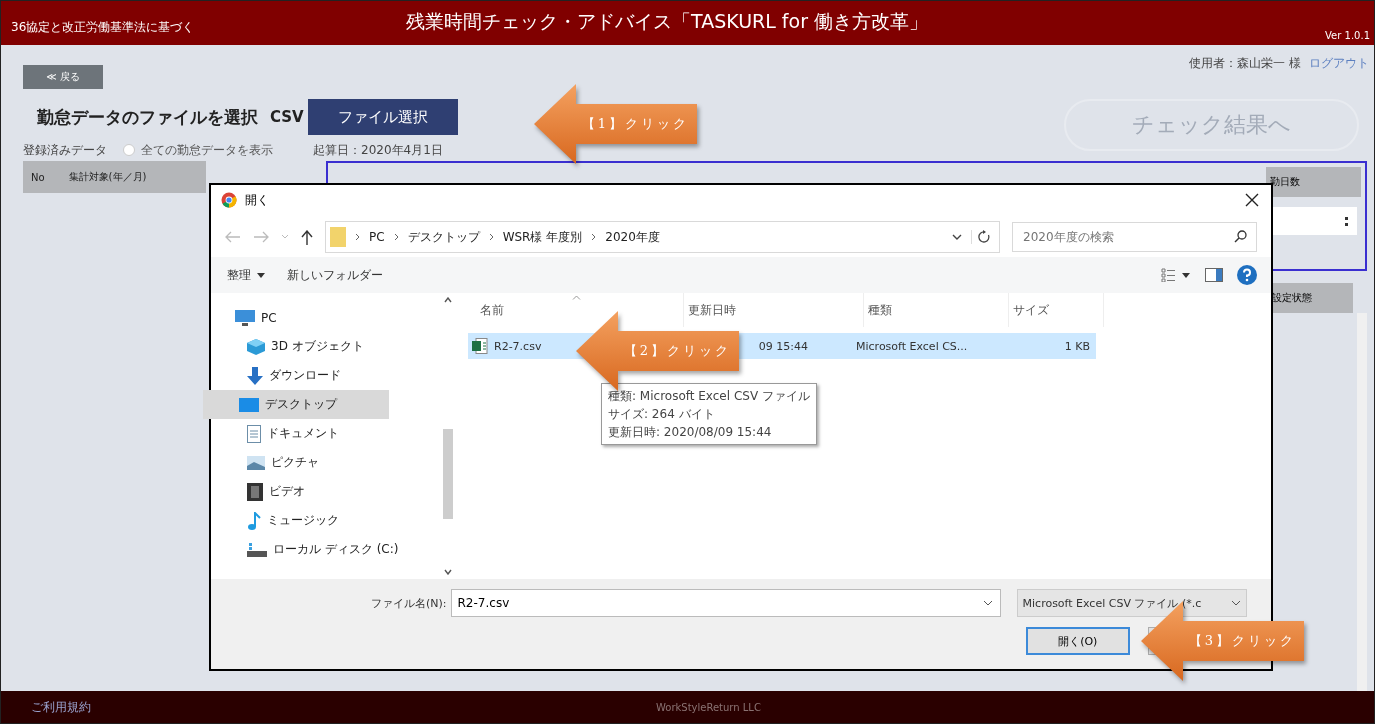 The image size is (1375, 724). Describe the element at coordinates (255, 491) in the screenshot. I see `film-icon` at that location.